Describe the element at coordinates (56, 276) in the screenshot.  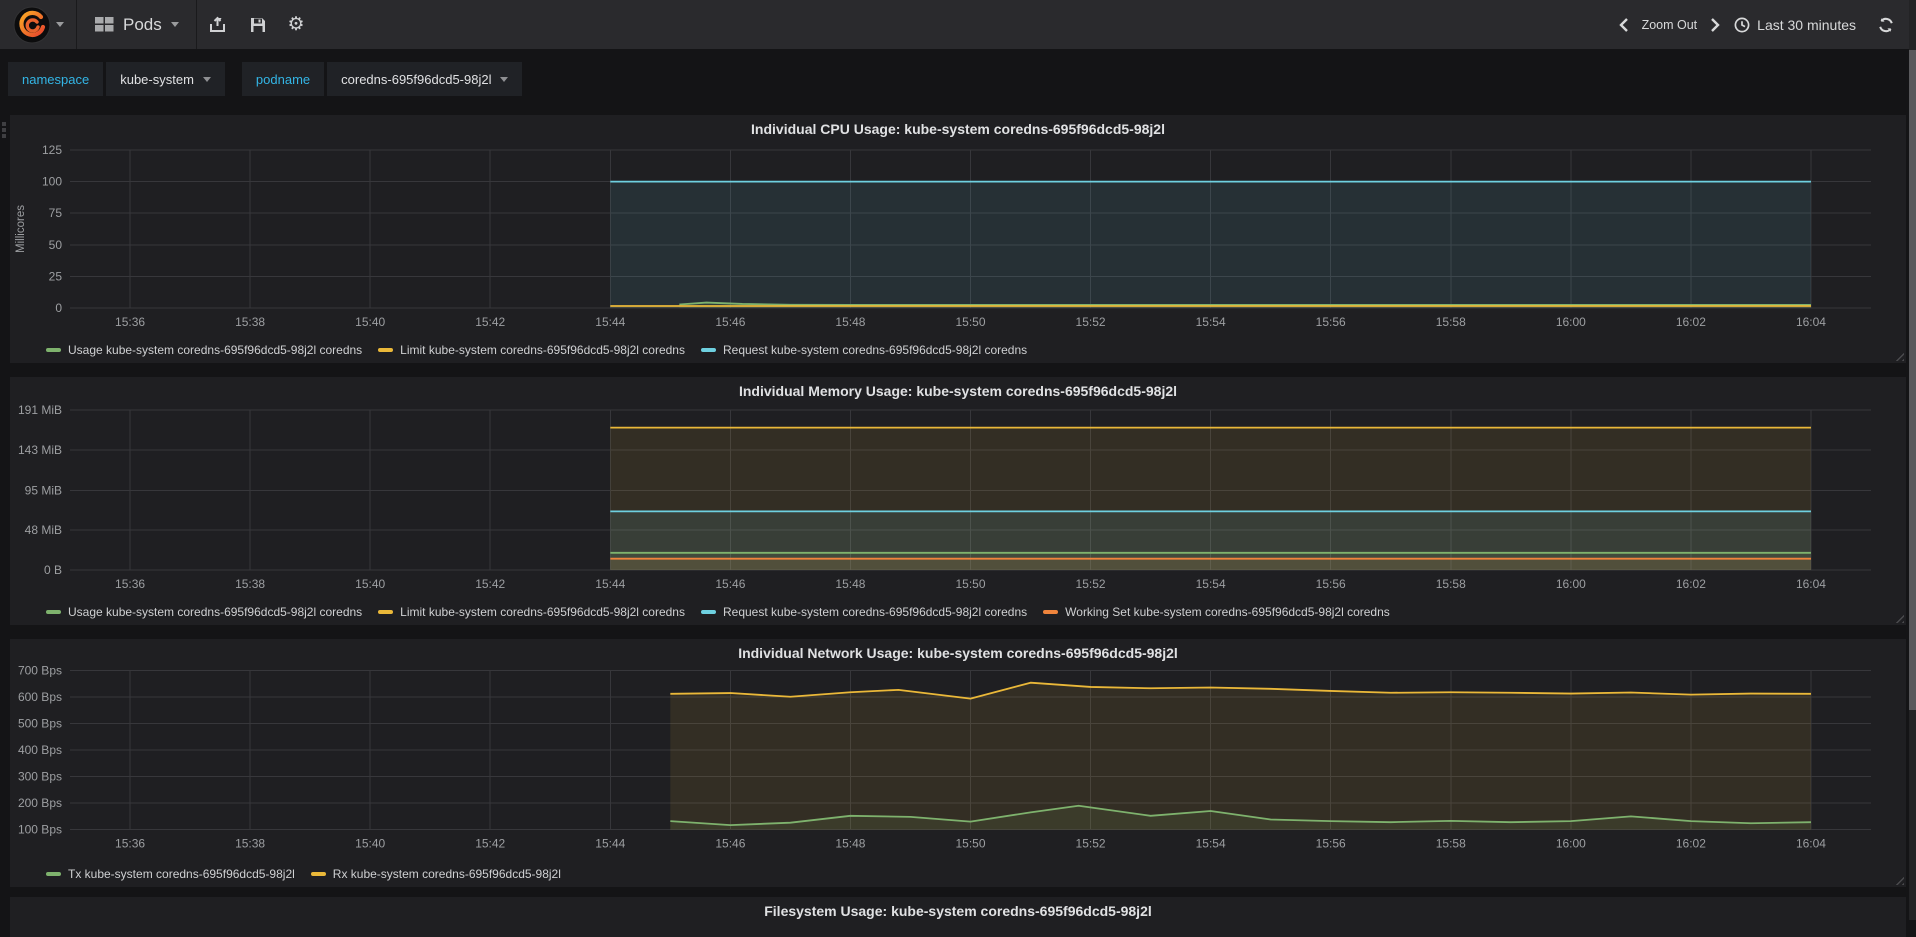
I see `svg-text: 25` at that location.